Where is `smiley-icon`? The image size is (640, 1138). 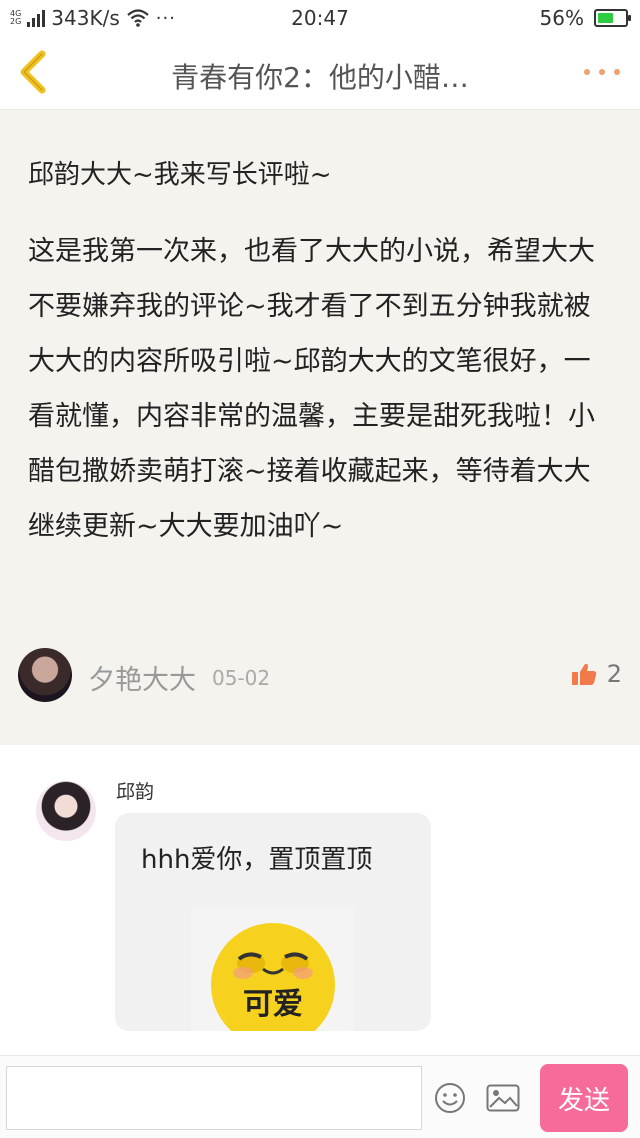
smiley-icon is located at coordinates (450, 1098).